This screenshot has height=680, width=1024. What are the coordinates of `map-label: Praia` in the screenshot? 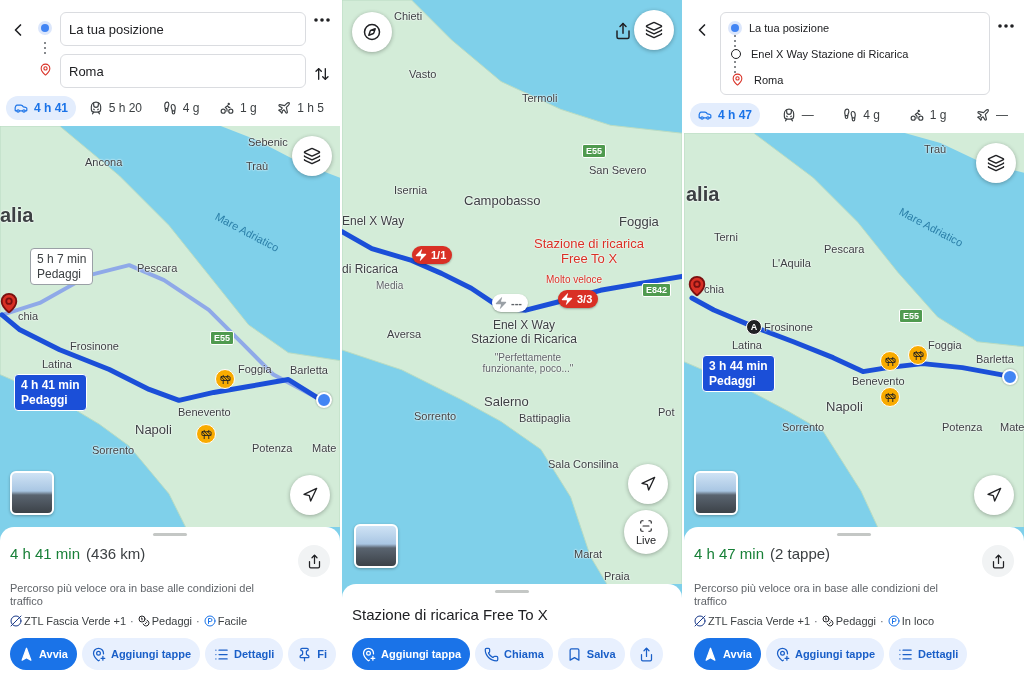 It's located at (617, 576).